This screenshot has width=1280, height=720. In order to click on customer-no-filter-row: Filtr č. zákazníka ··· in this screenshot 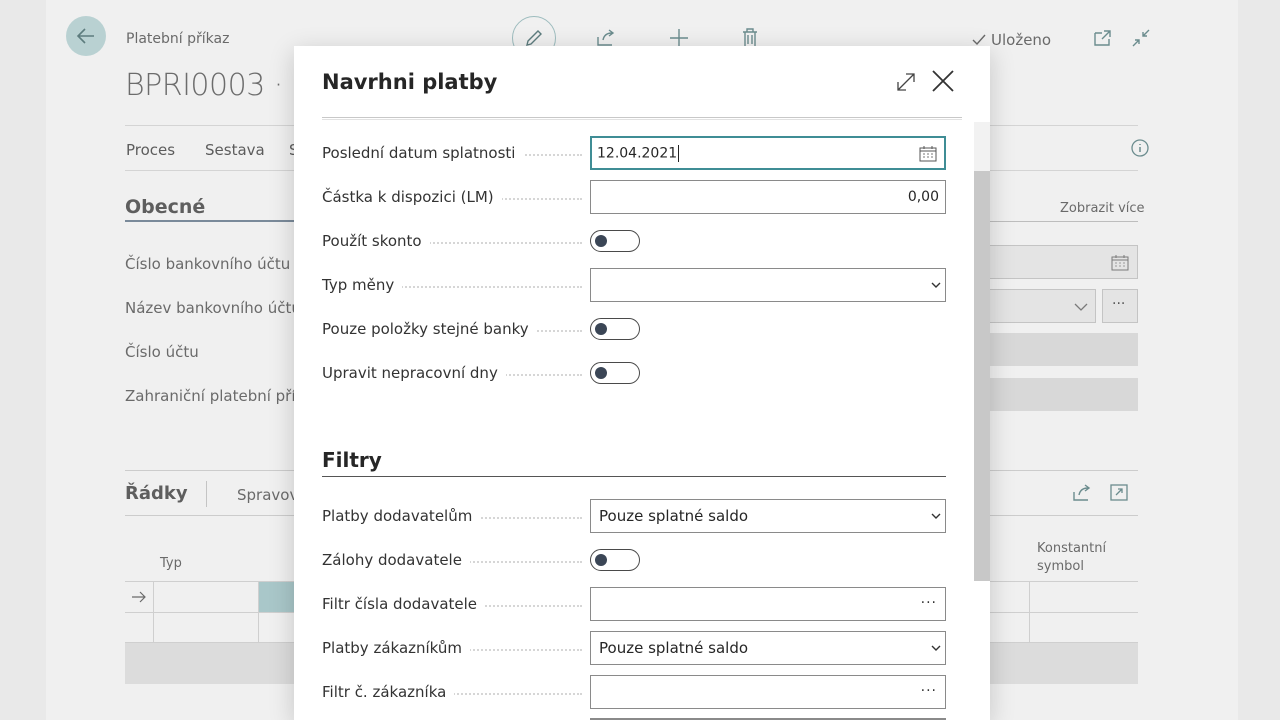, I will do `click(634, 692)`.